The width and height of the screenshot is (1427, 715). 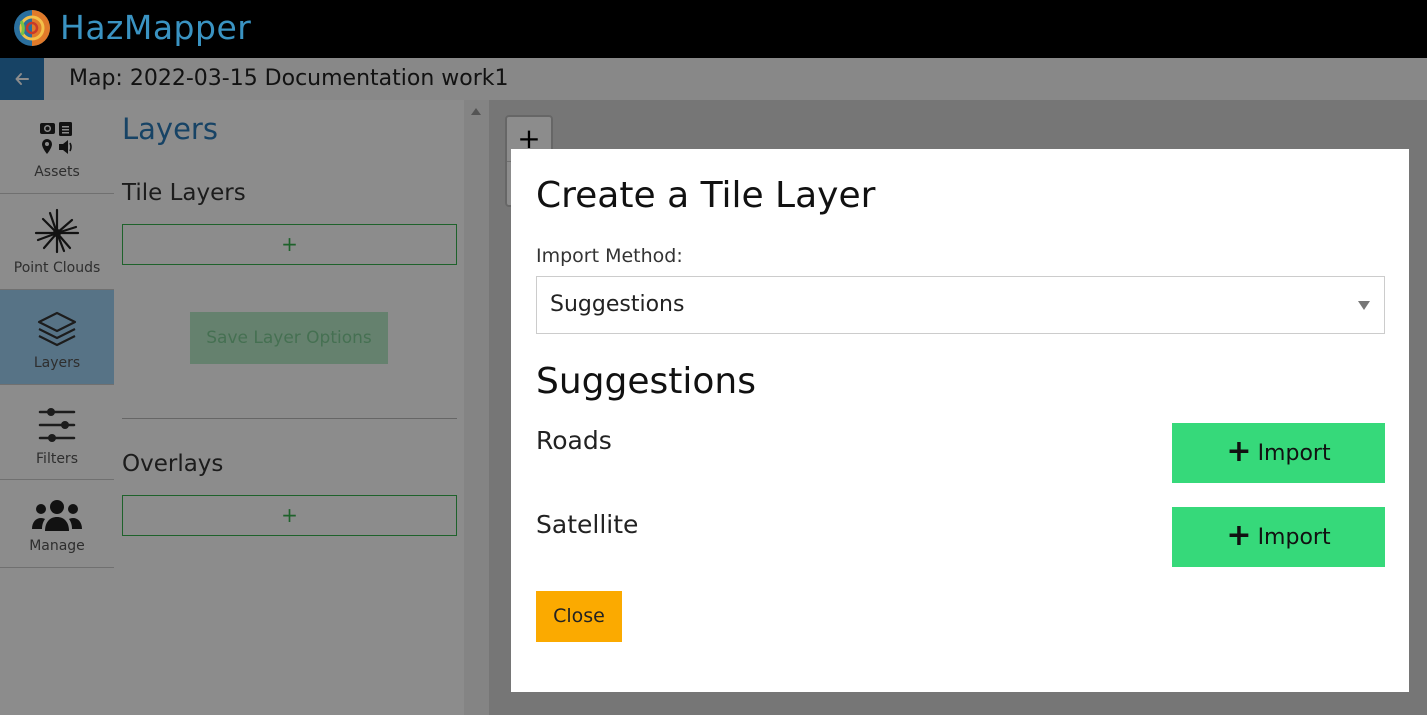 What do you see at coordinates (587, 524) in the screenshot?
I see `suggestion-name-satellite: Satellite` at bounding box center [587, 524].